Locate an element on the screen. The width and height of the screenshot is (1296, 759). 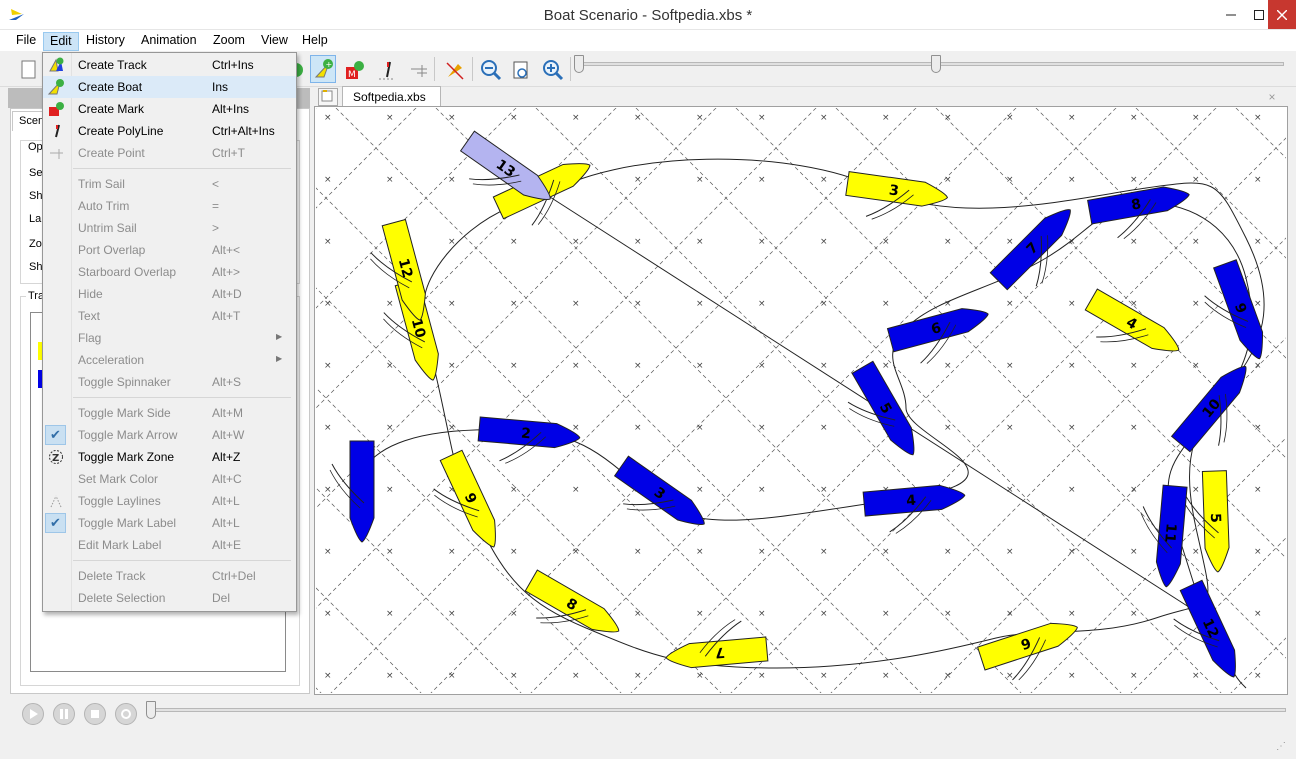
menu-file: File is located at coordinates (26, 41).